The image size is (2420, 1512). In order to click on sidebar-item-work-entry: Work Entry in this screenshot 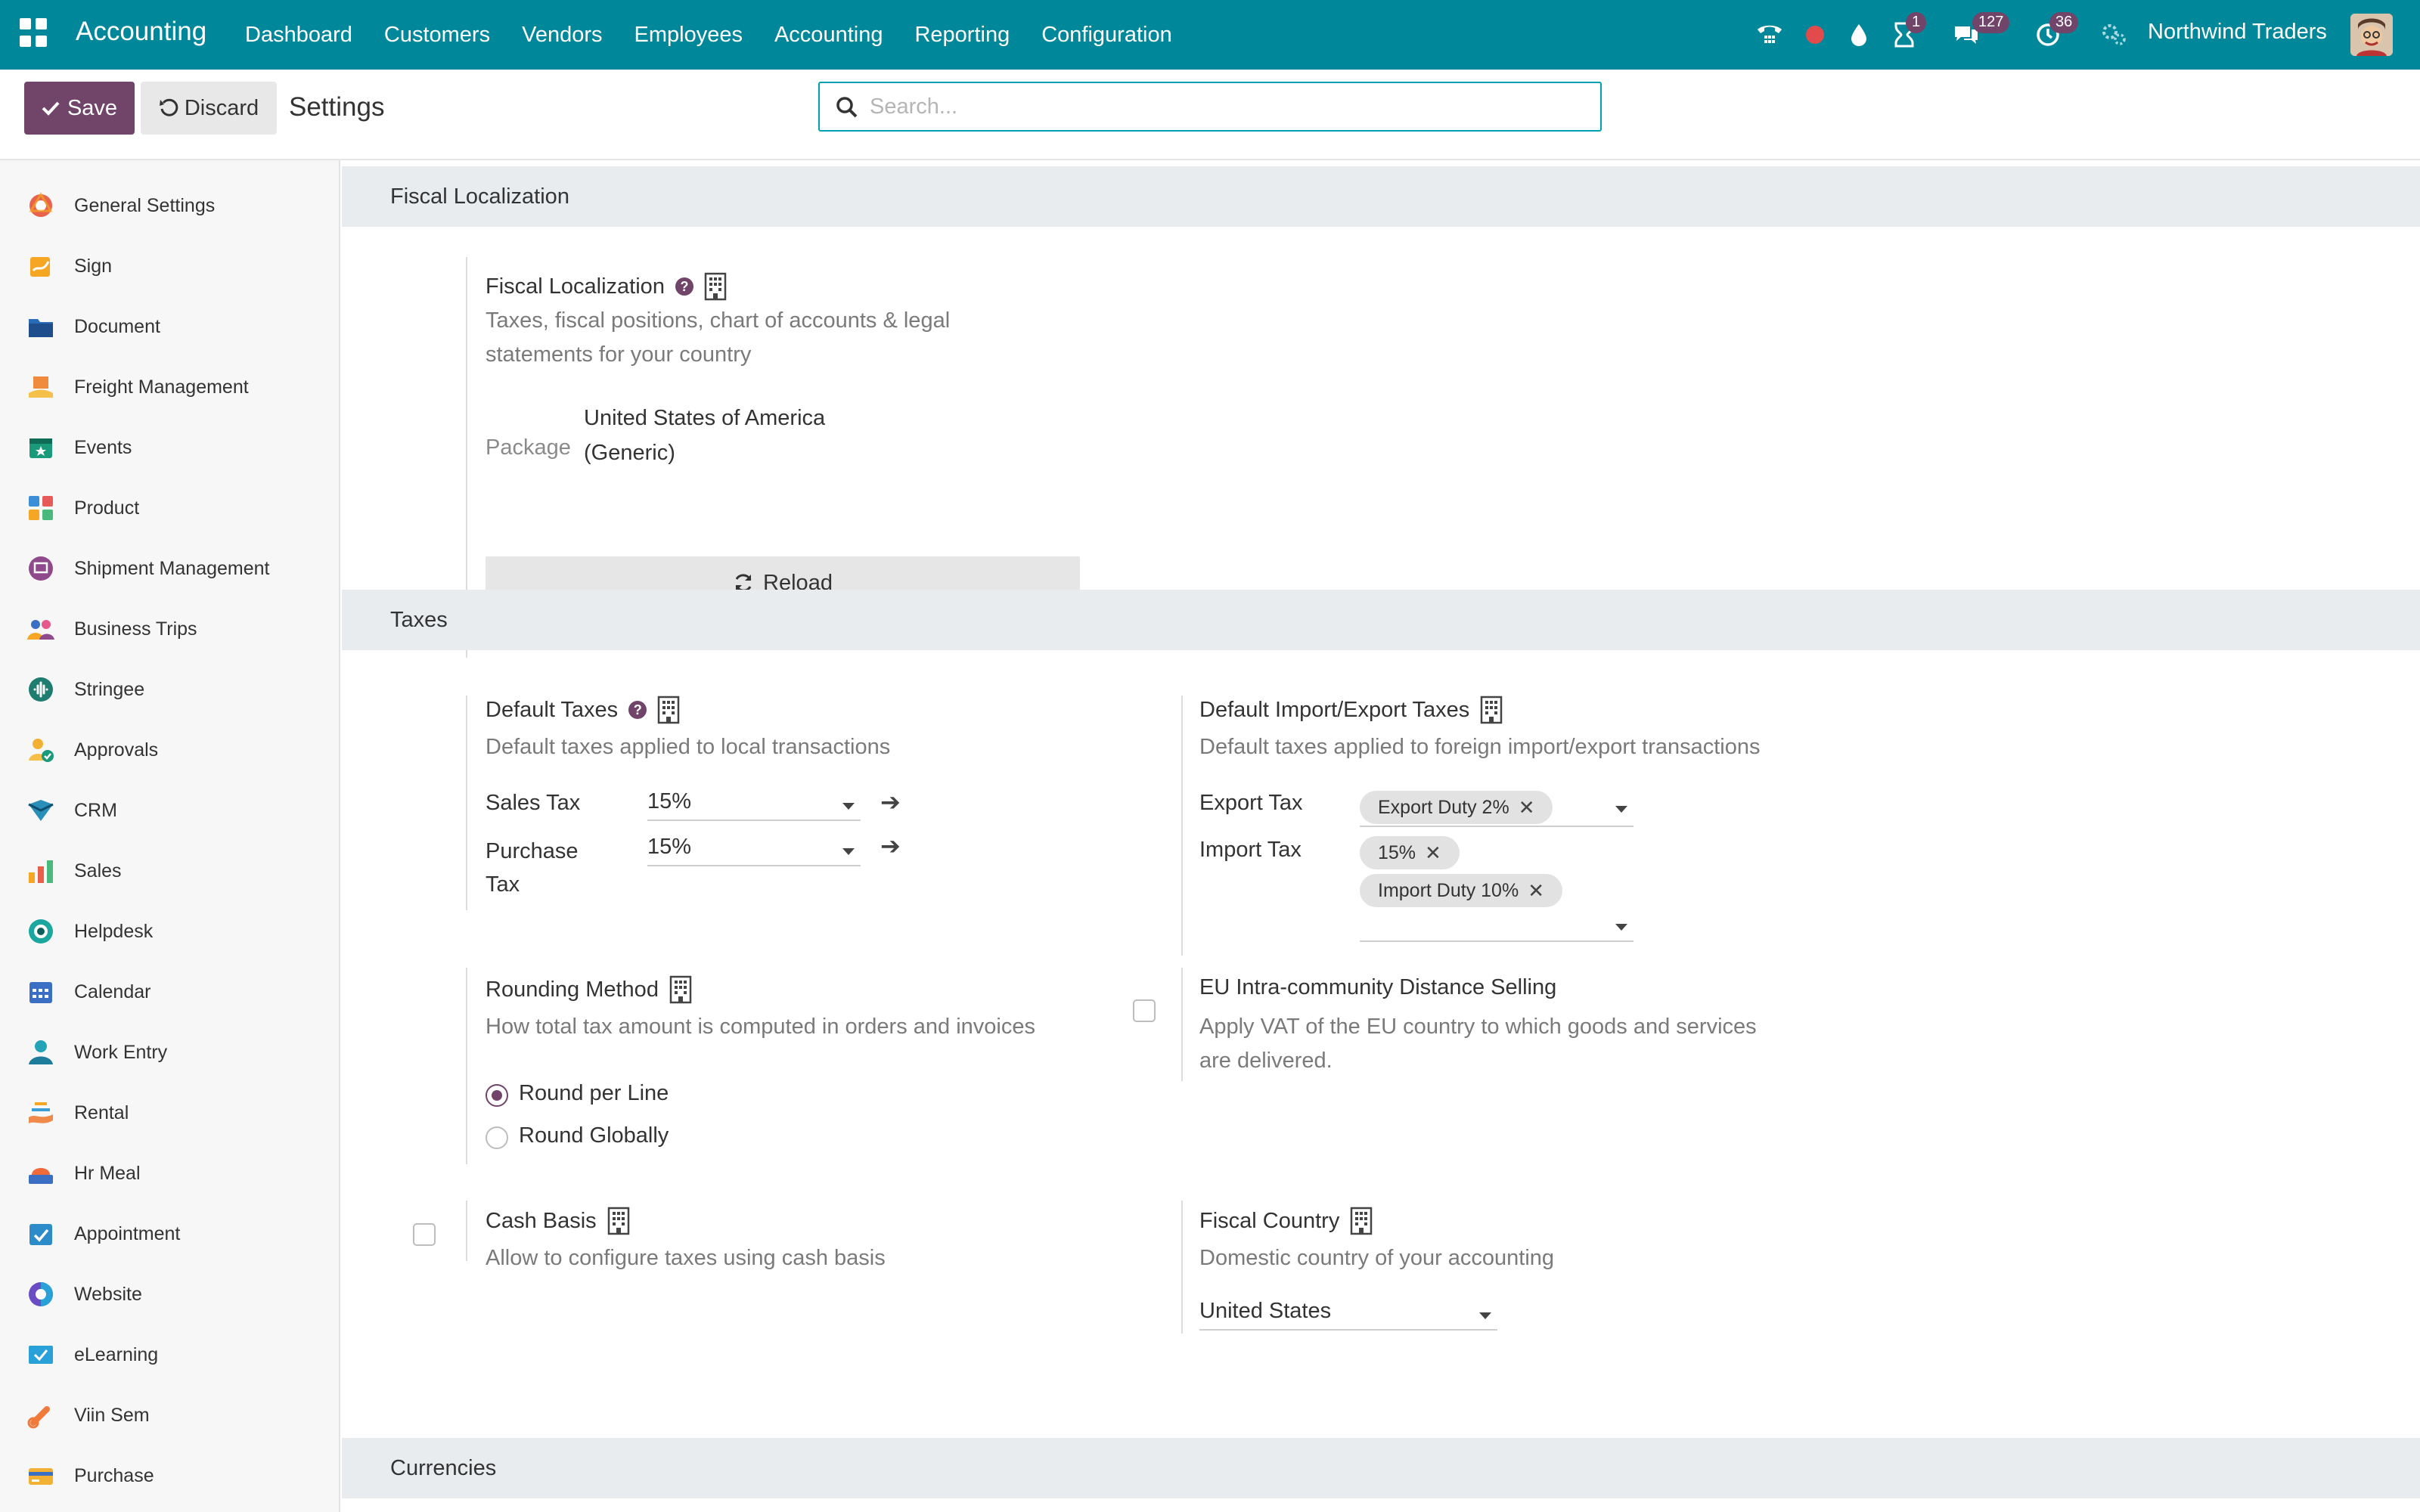, I will do `click(170, 1052)`.